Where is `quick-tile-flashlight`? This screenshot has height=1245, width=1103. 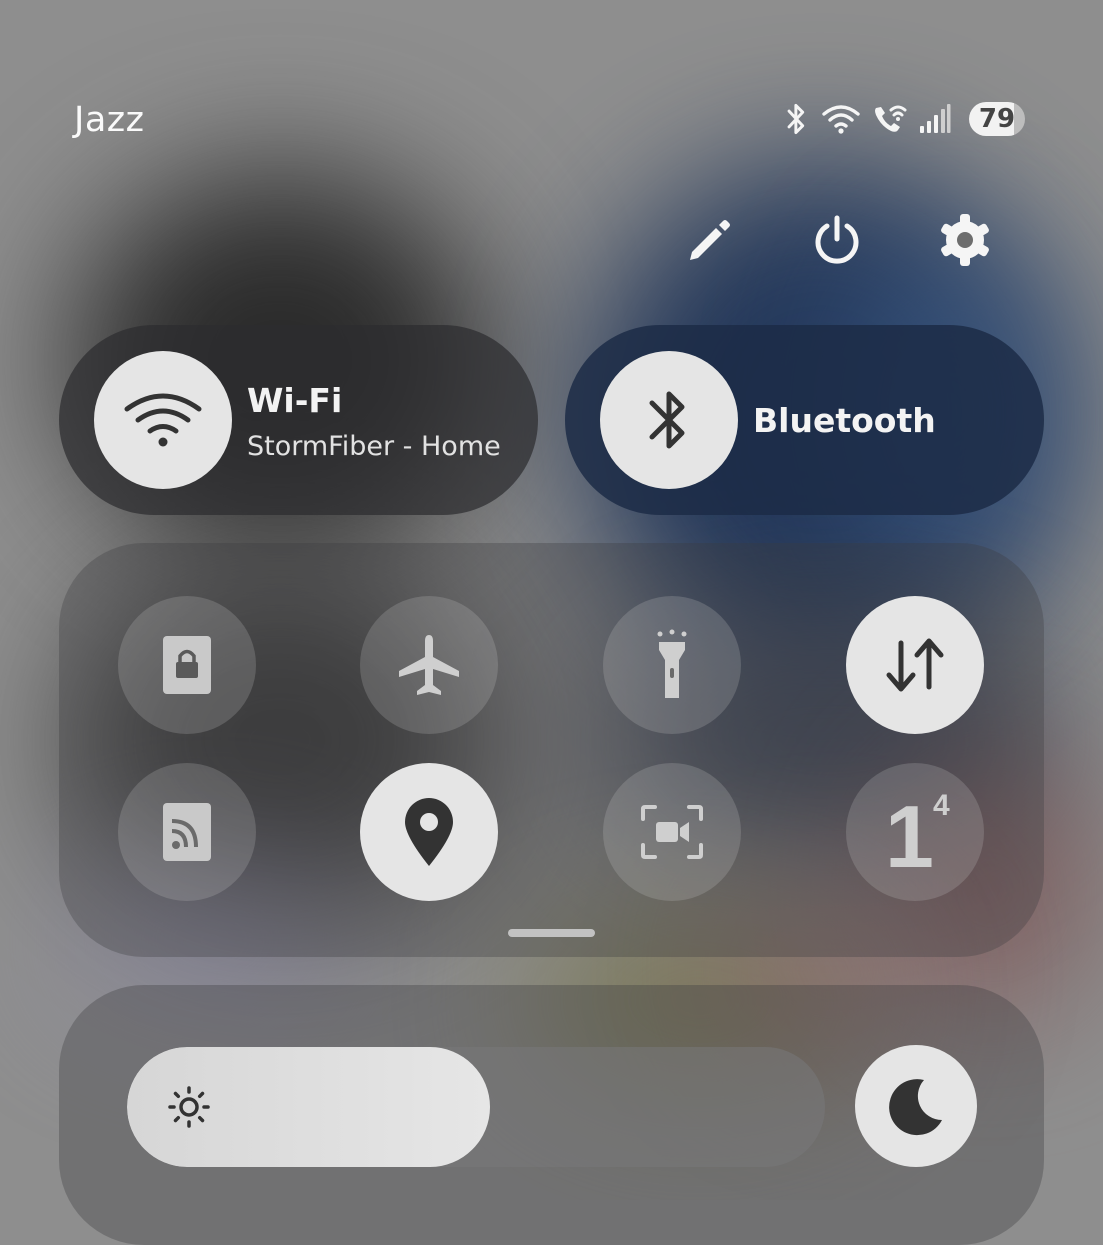 quick-tile-flashlight is located at coordinates (672, 665).